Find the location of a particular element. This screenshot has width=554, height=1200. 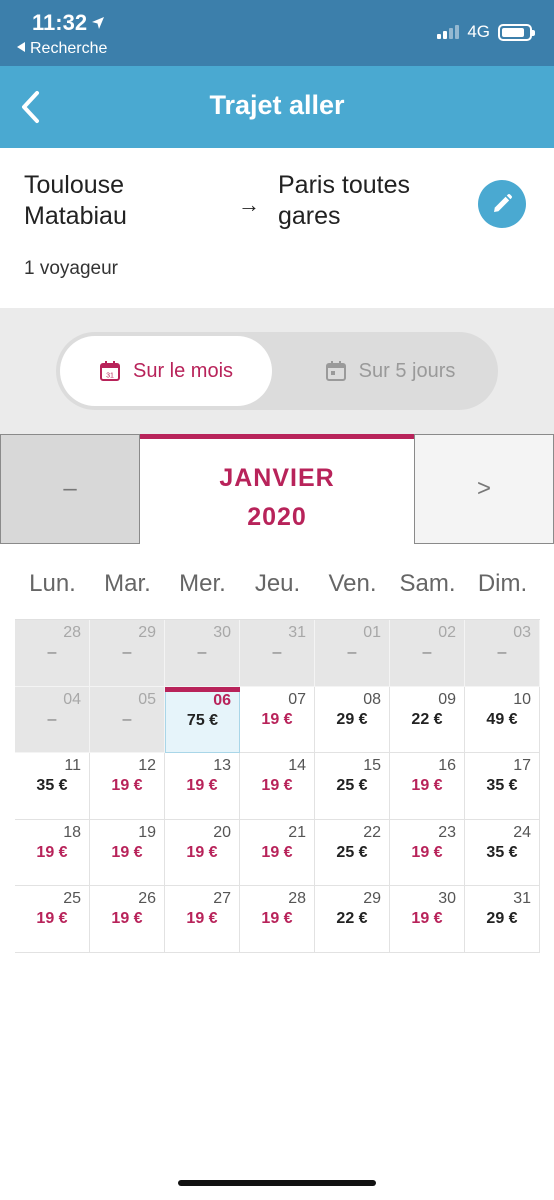

view-toggle: 31 Sur le mois Sur 5 jours is located at coordinates (277, 371).